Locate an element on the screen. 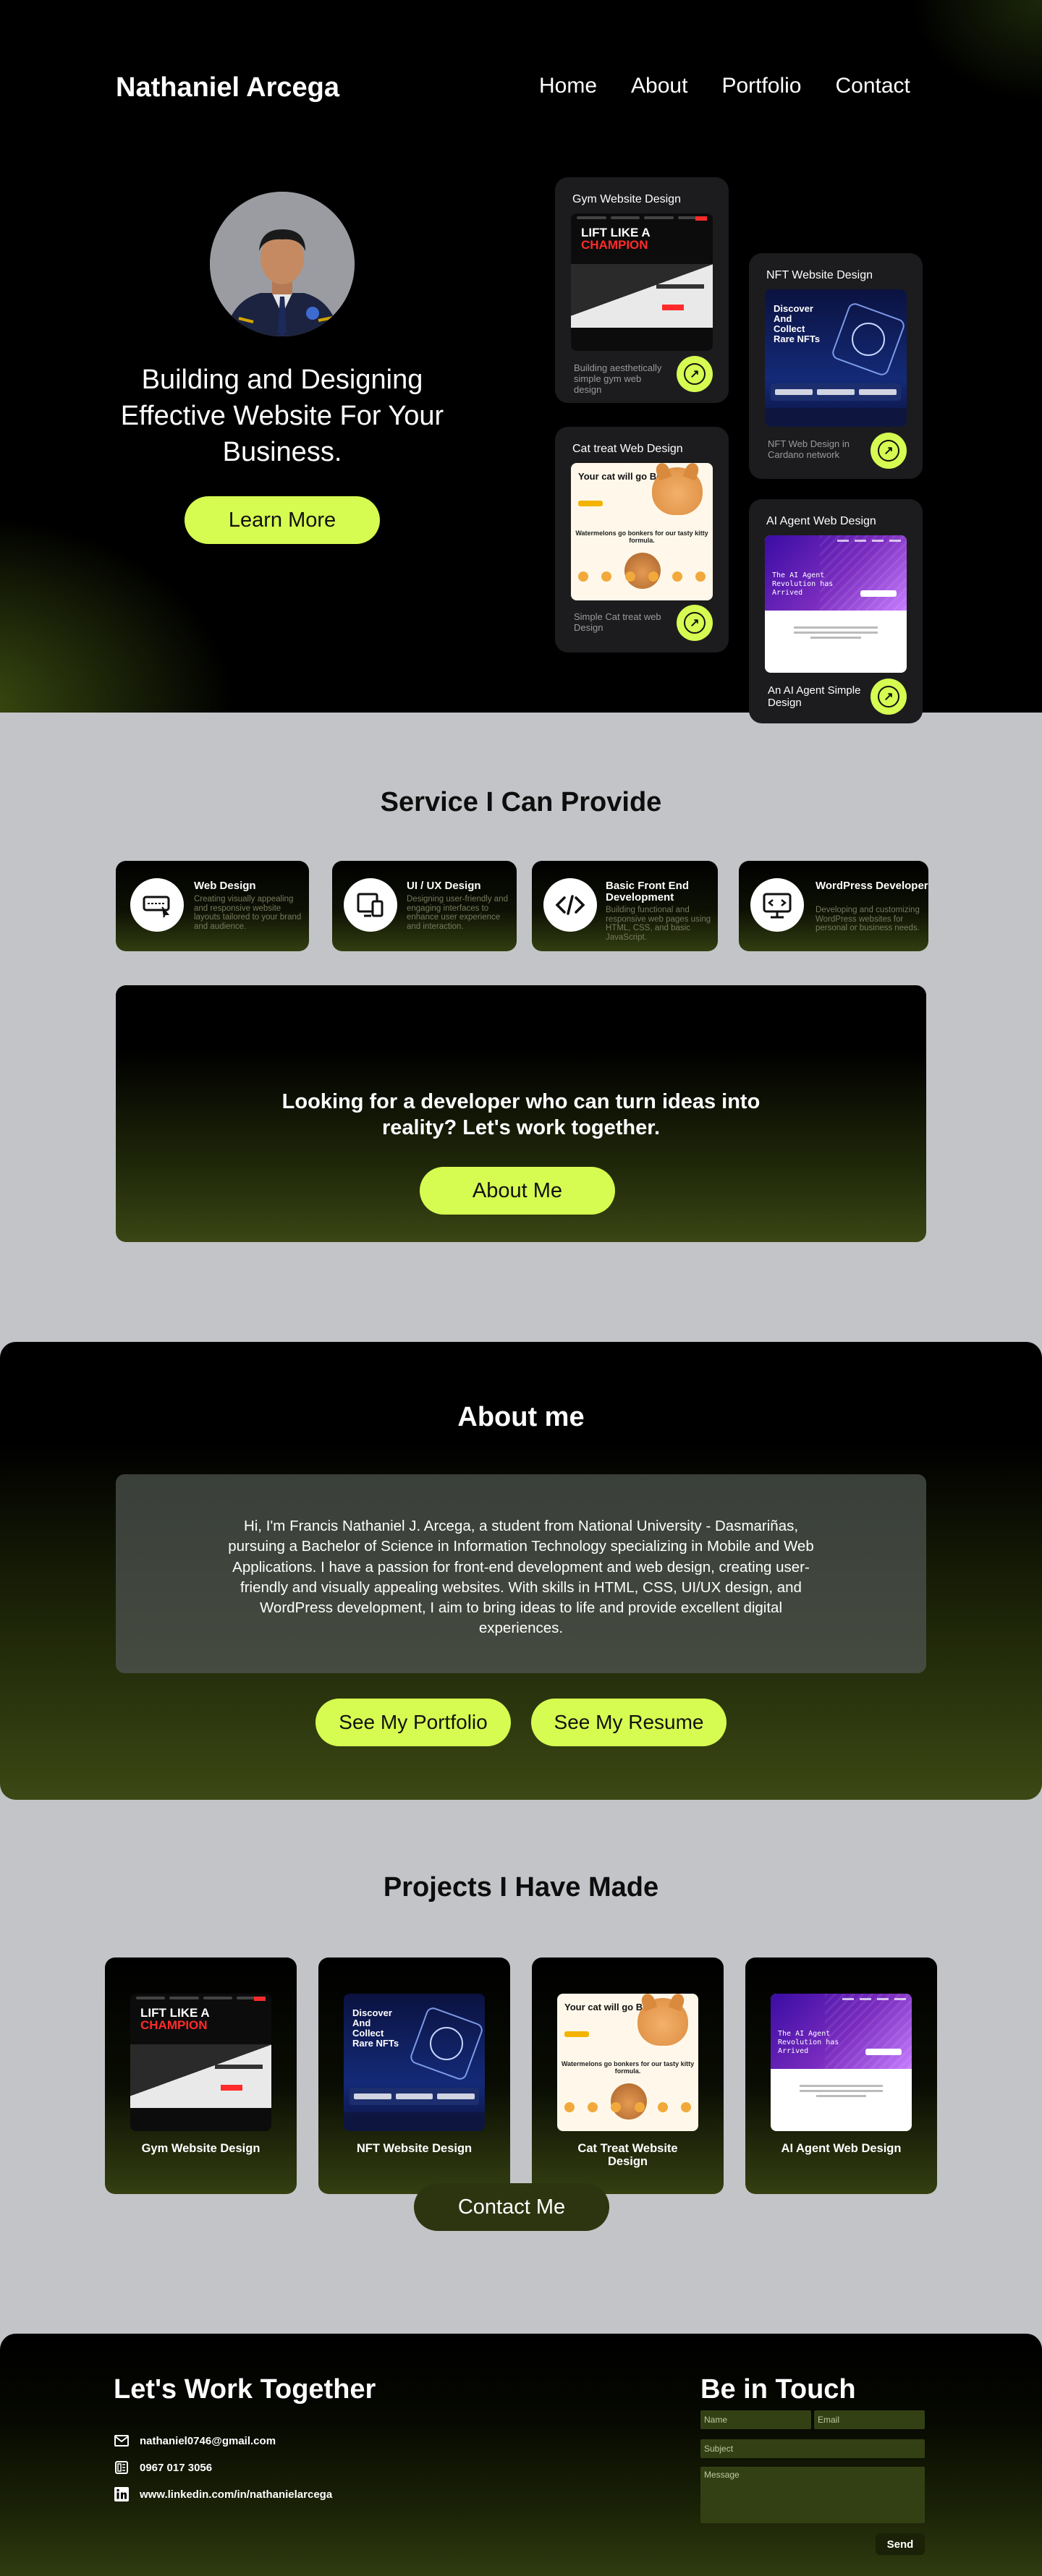 The width and height of the screenshot is (1042, 2576). open-nft-arrow-button: ↗ is located at coordinates (889, 451).